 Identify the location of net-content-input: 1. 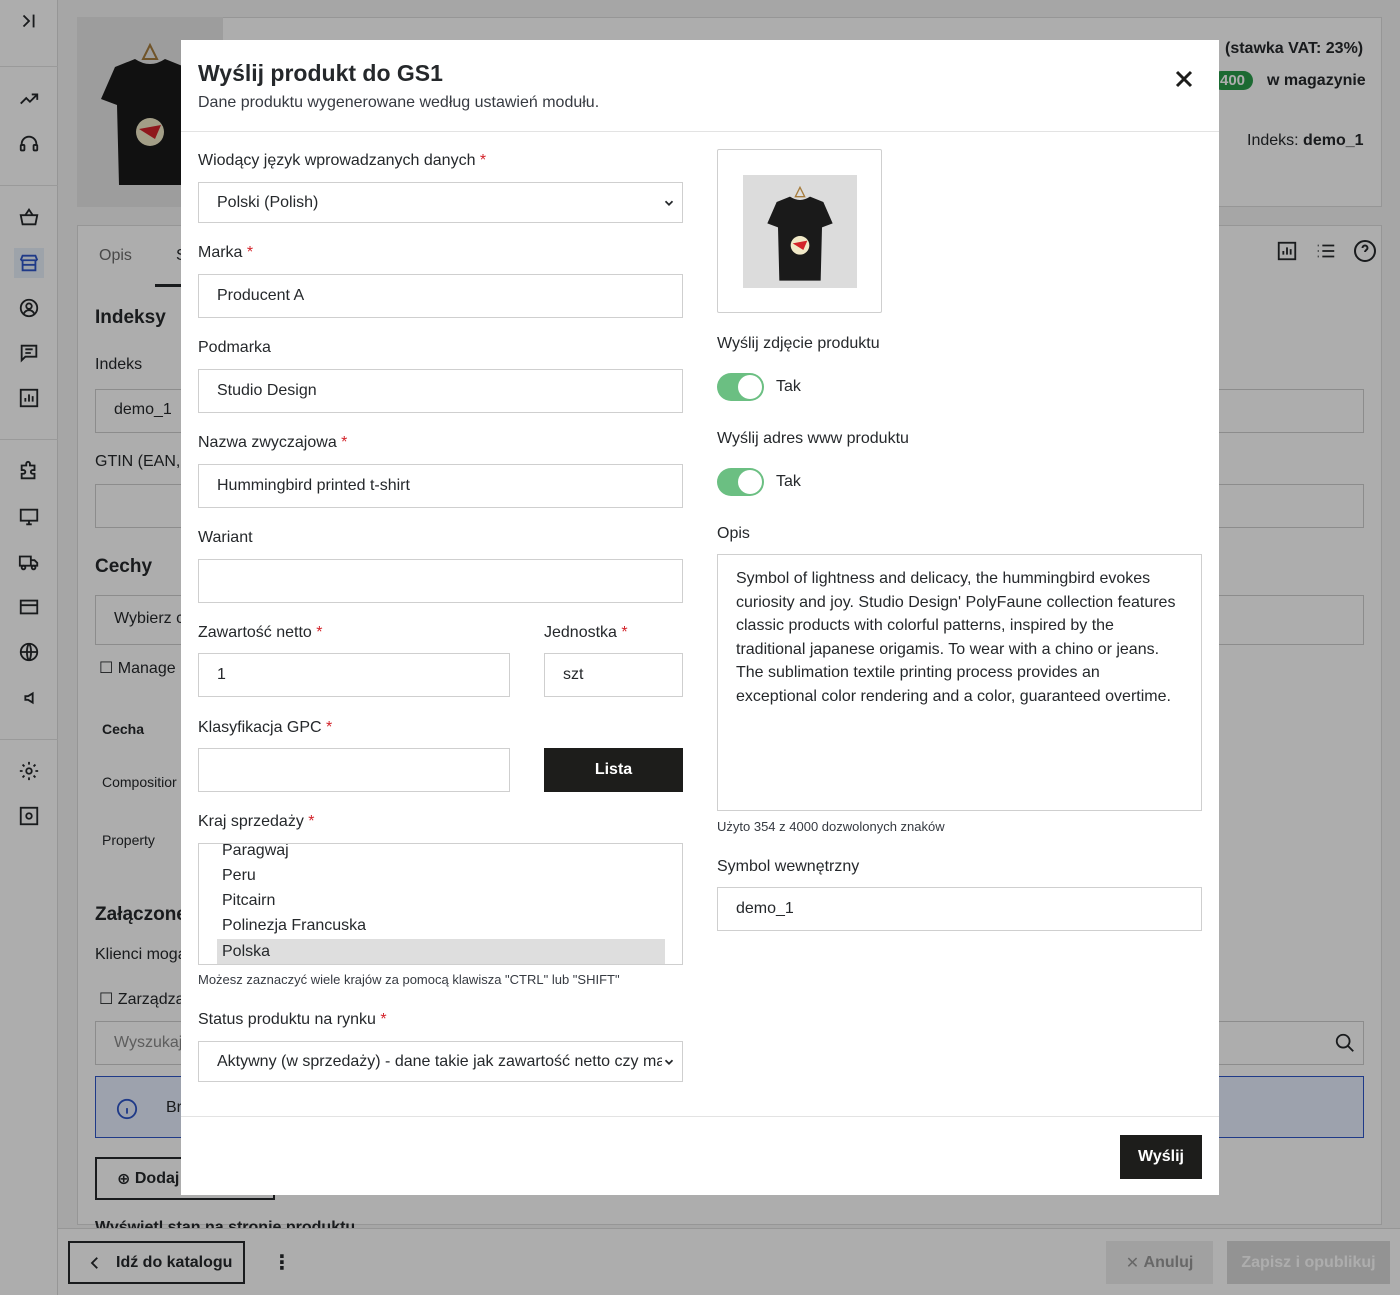
(354, 675).